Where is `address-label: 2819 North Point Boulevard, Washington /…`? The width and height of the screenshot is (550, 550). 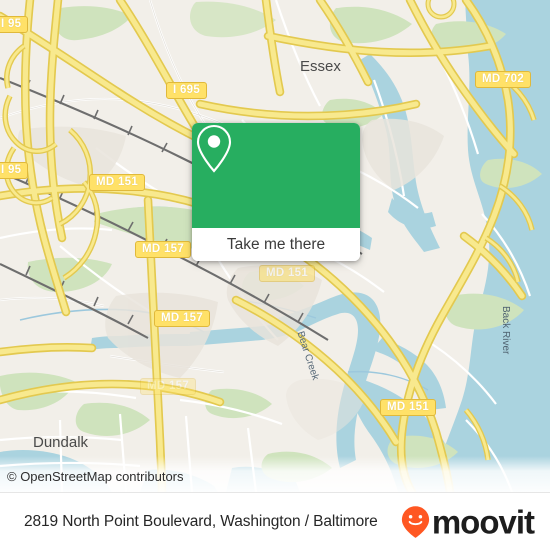 address-label: 2819 North Point Boulevard, Washington /… is located at coordinates (201, 521).